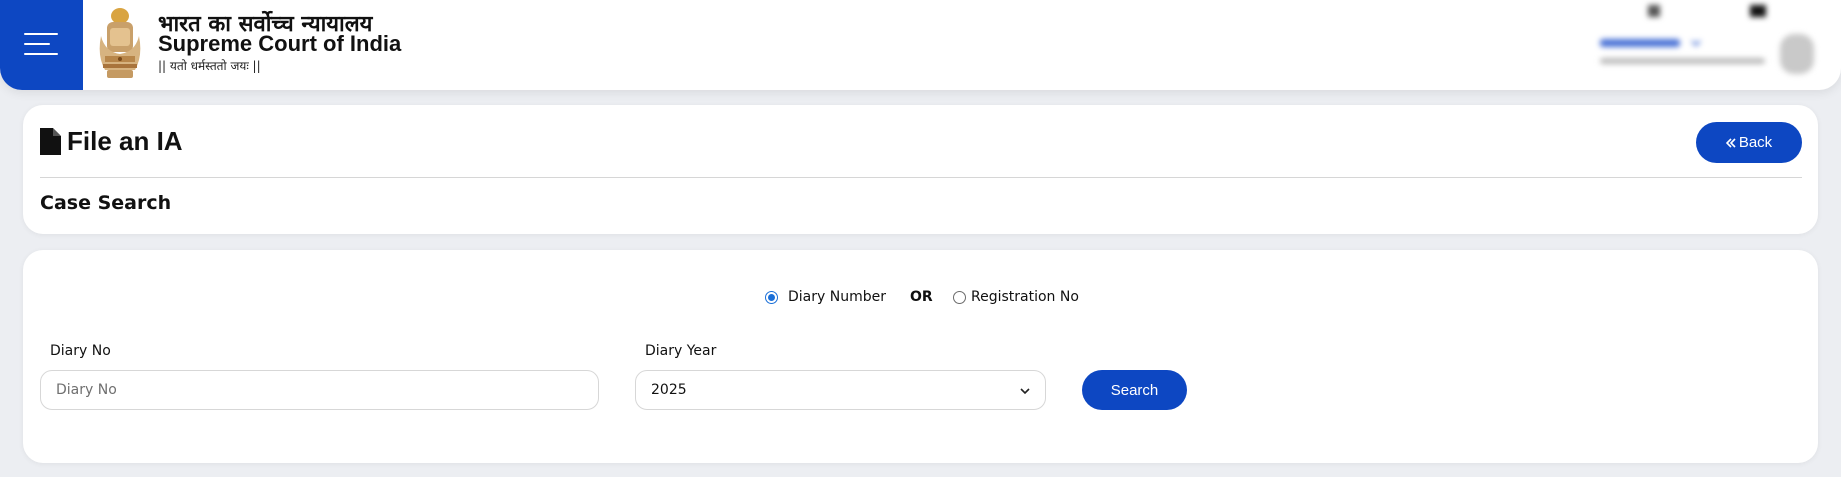  Describe the element at coordinates (681, 351) in the screenshot. I see `diary-year-label: Diary Year` at that location.